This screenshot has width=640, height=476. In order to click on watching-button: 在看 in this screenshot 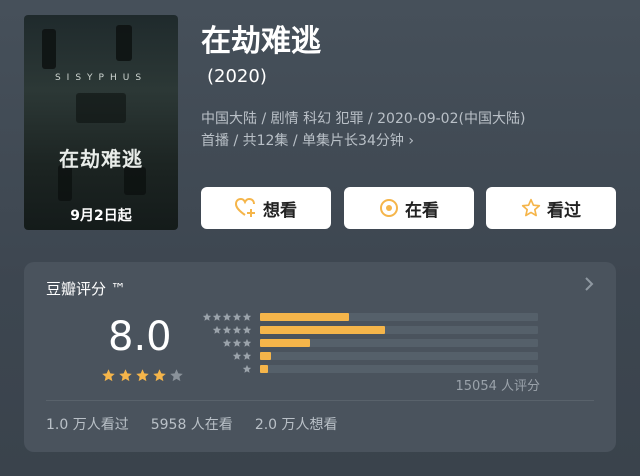, I will do `click(409, 208)`.